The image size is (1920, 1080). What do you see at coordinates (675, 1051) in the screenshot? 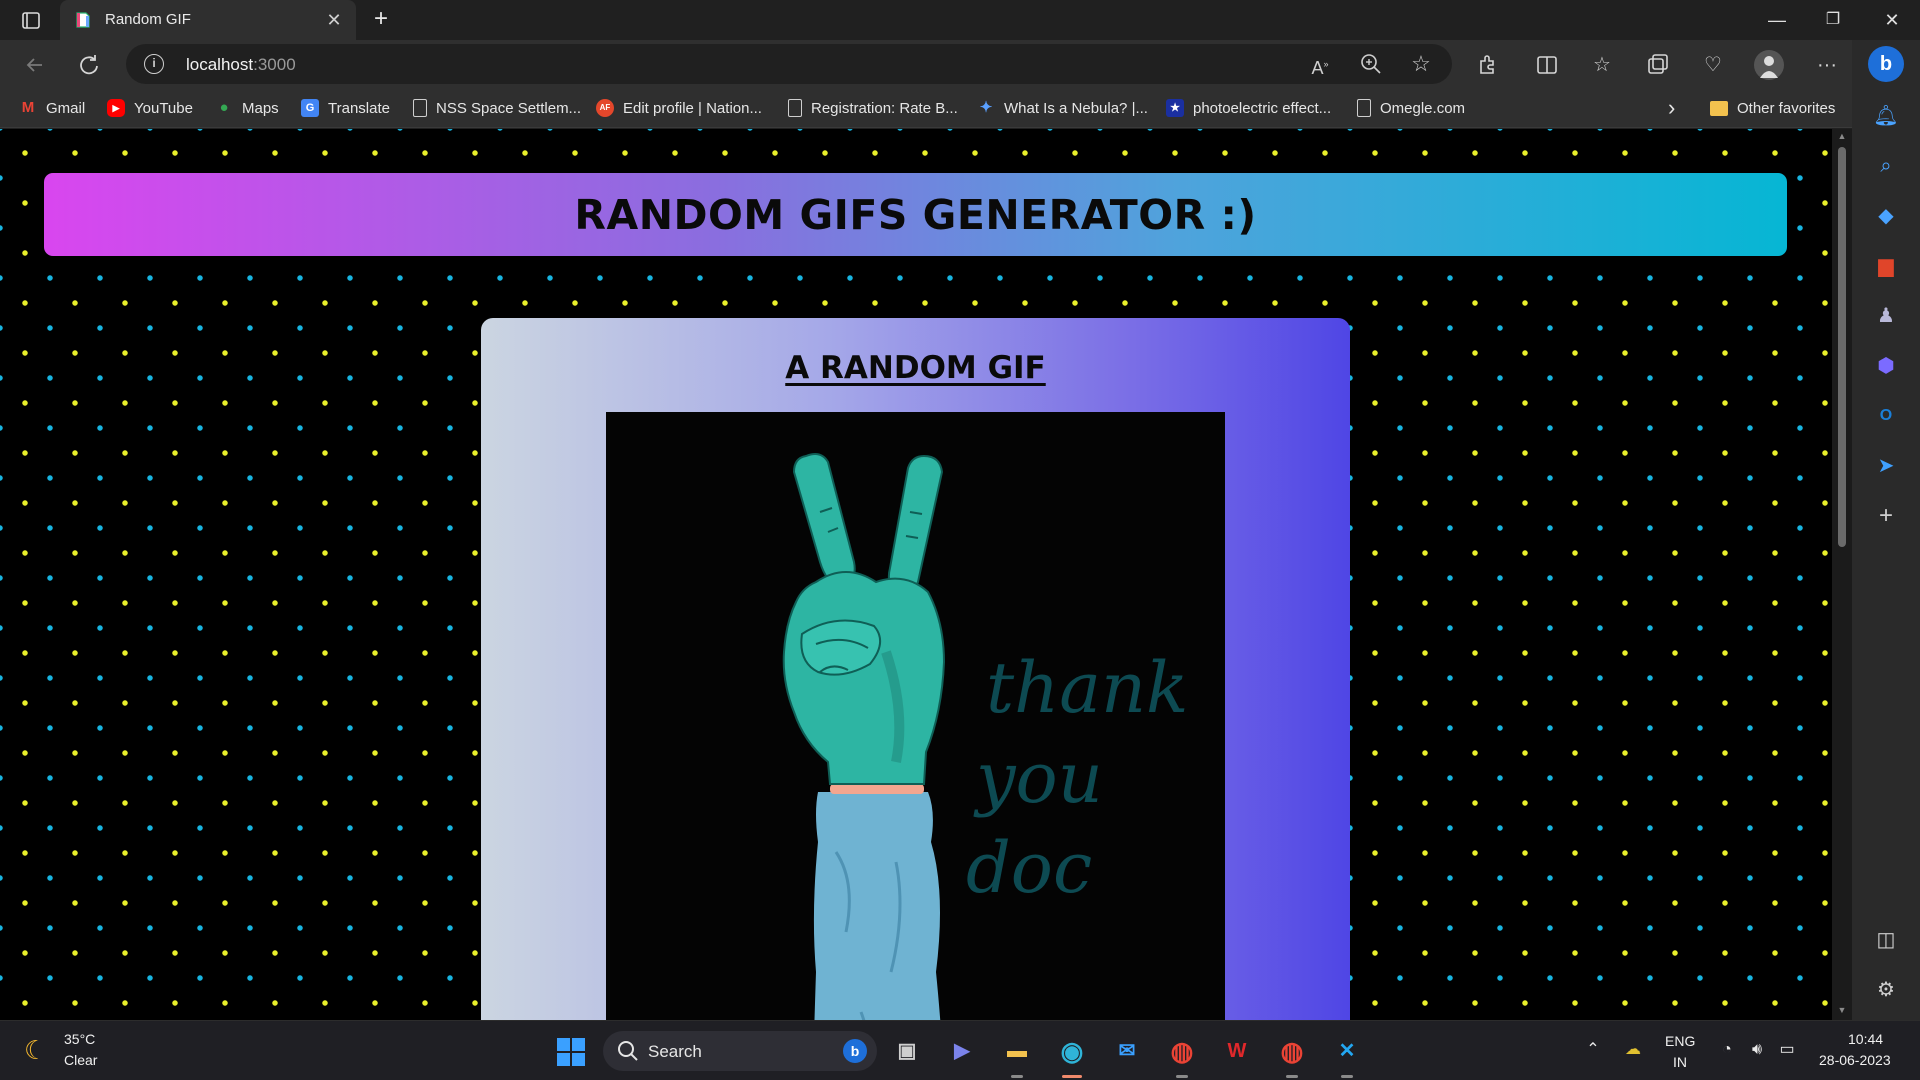
I see `search-label: Search` at bounding box center [675, 1051].